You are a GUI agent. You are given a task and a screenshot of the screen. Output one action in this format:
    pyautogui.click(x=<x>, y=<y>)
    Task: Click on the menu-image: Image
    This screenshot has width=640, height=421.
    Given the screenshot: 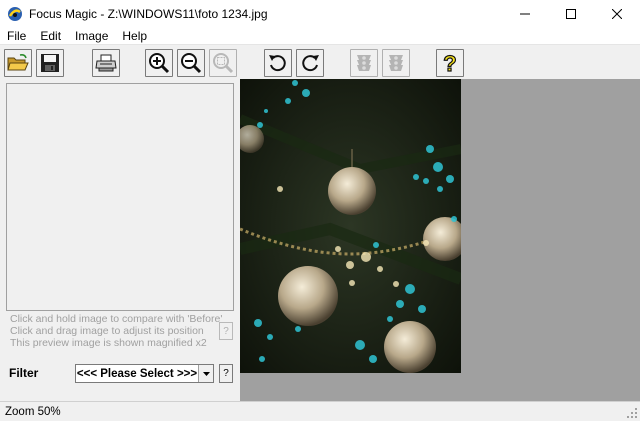 What is the action you would take?
    pyautogui.click(x=91, y=36)
    